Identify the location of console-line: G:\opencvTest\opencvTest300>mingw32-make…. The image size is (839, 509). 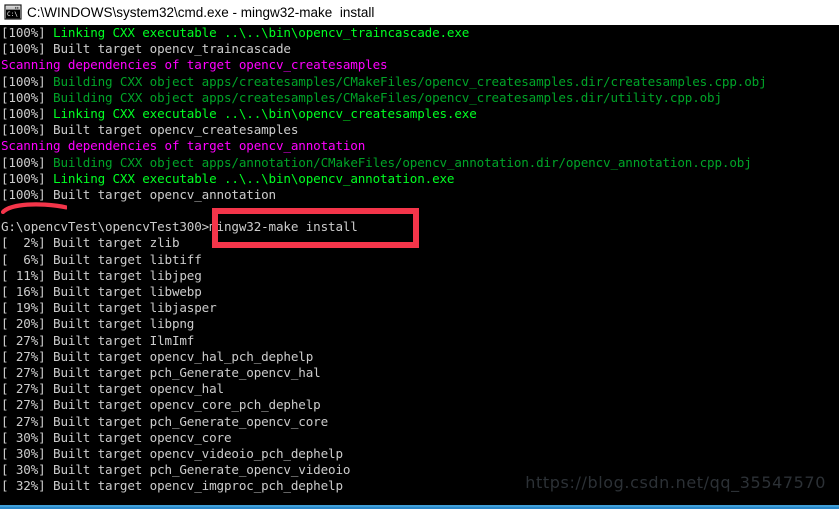
(419, 227).